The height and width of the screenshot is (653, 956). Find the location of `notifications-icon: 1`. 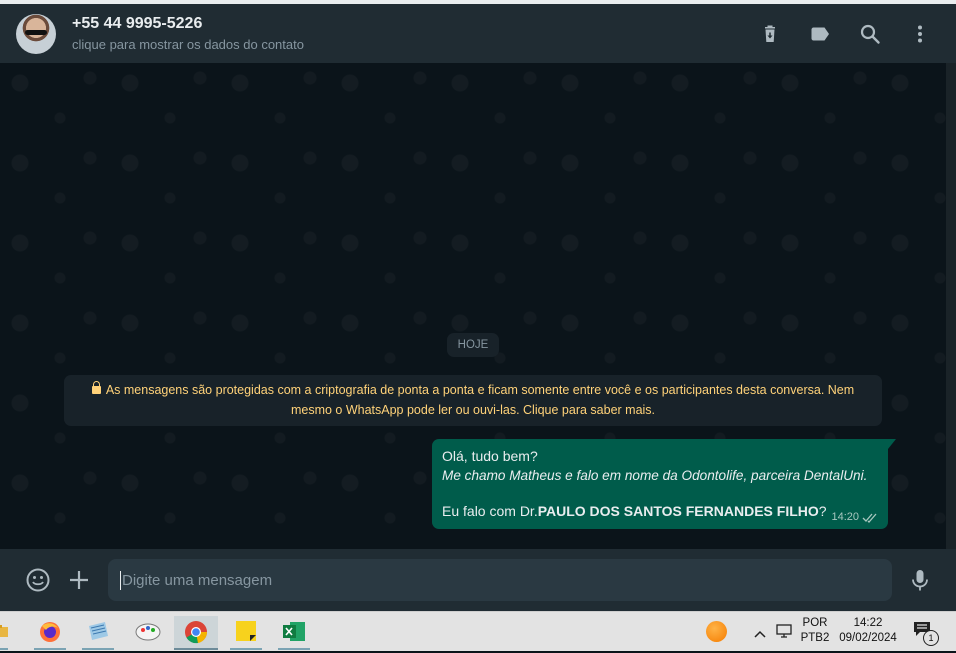

notifications-icon: 1 is located at coordinates (926, 633).